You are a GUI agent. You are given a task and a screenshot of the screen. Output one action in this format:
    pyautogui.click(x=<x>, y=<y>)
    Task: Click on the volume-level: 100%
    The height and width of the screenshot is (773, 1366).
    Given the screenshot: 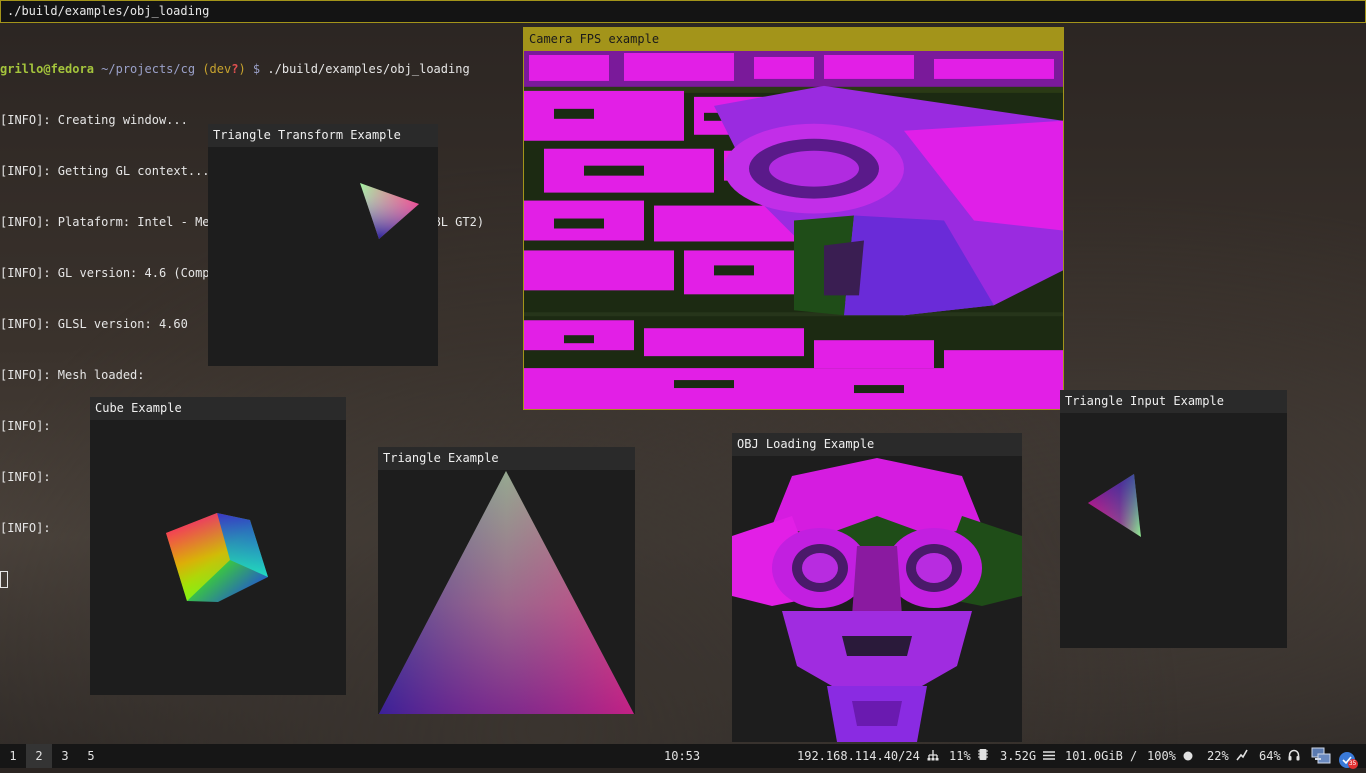 What is the action you would take?
    pyautogui.click(x=1161, y=756)
    